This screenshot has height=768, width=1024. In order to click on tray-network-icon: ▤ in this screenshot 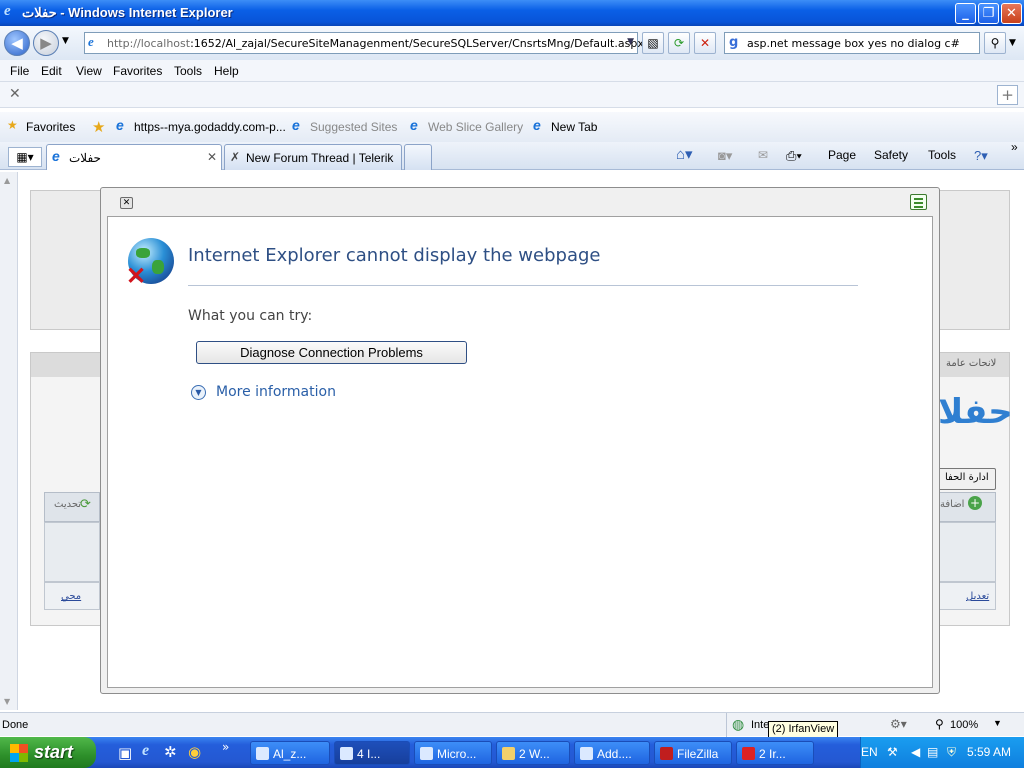, I will do `click(932, 752)`.